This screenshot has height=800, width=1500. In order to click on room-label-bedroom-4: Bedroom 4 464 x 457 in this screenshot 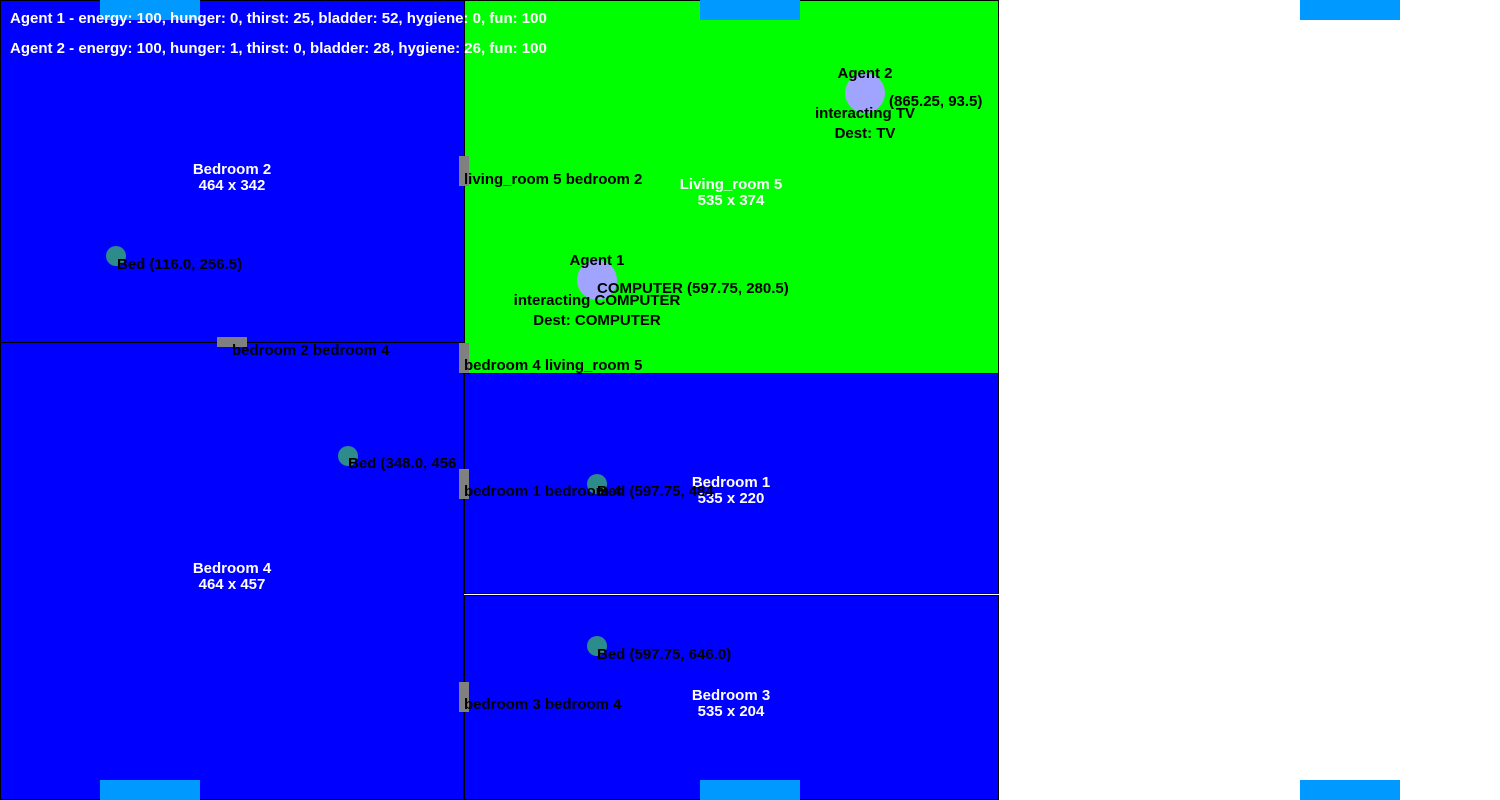, I will do `click(232, 577)`.